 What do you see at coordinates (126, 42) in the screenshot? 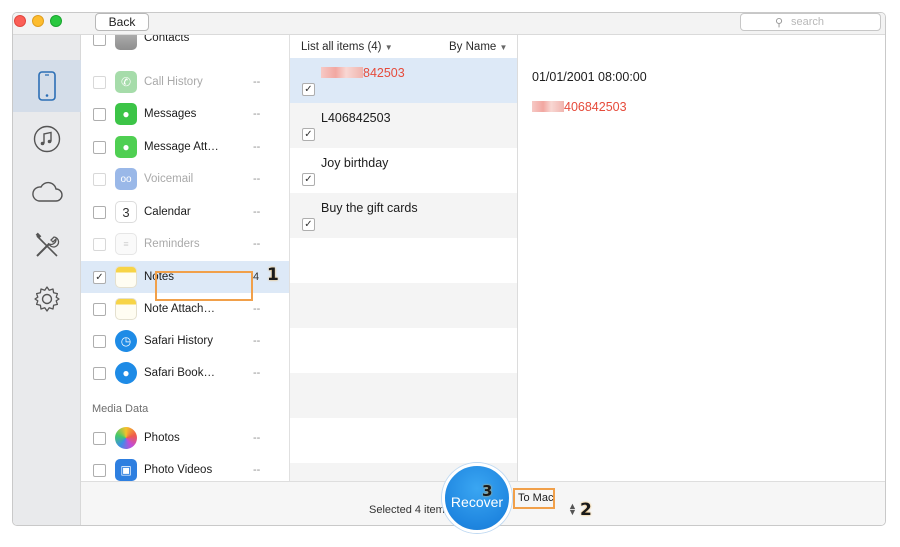
I see `contacts-icon` at bounding box center [126, 42].